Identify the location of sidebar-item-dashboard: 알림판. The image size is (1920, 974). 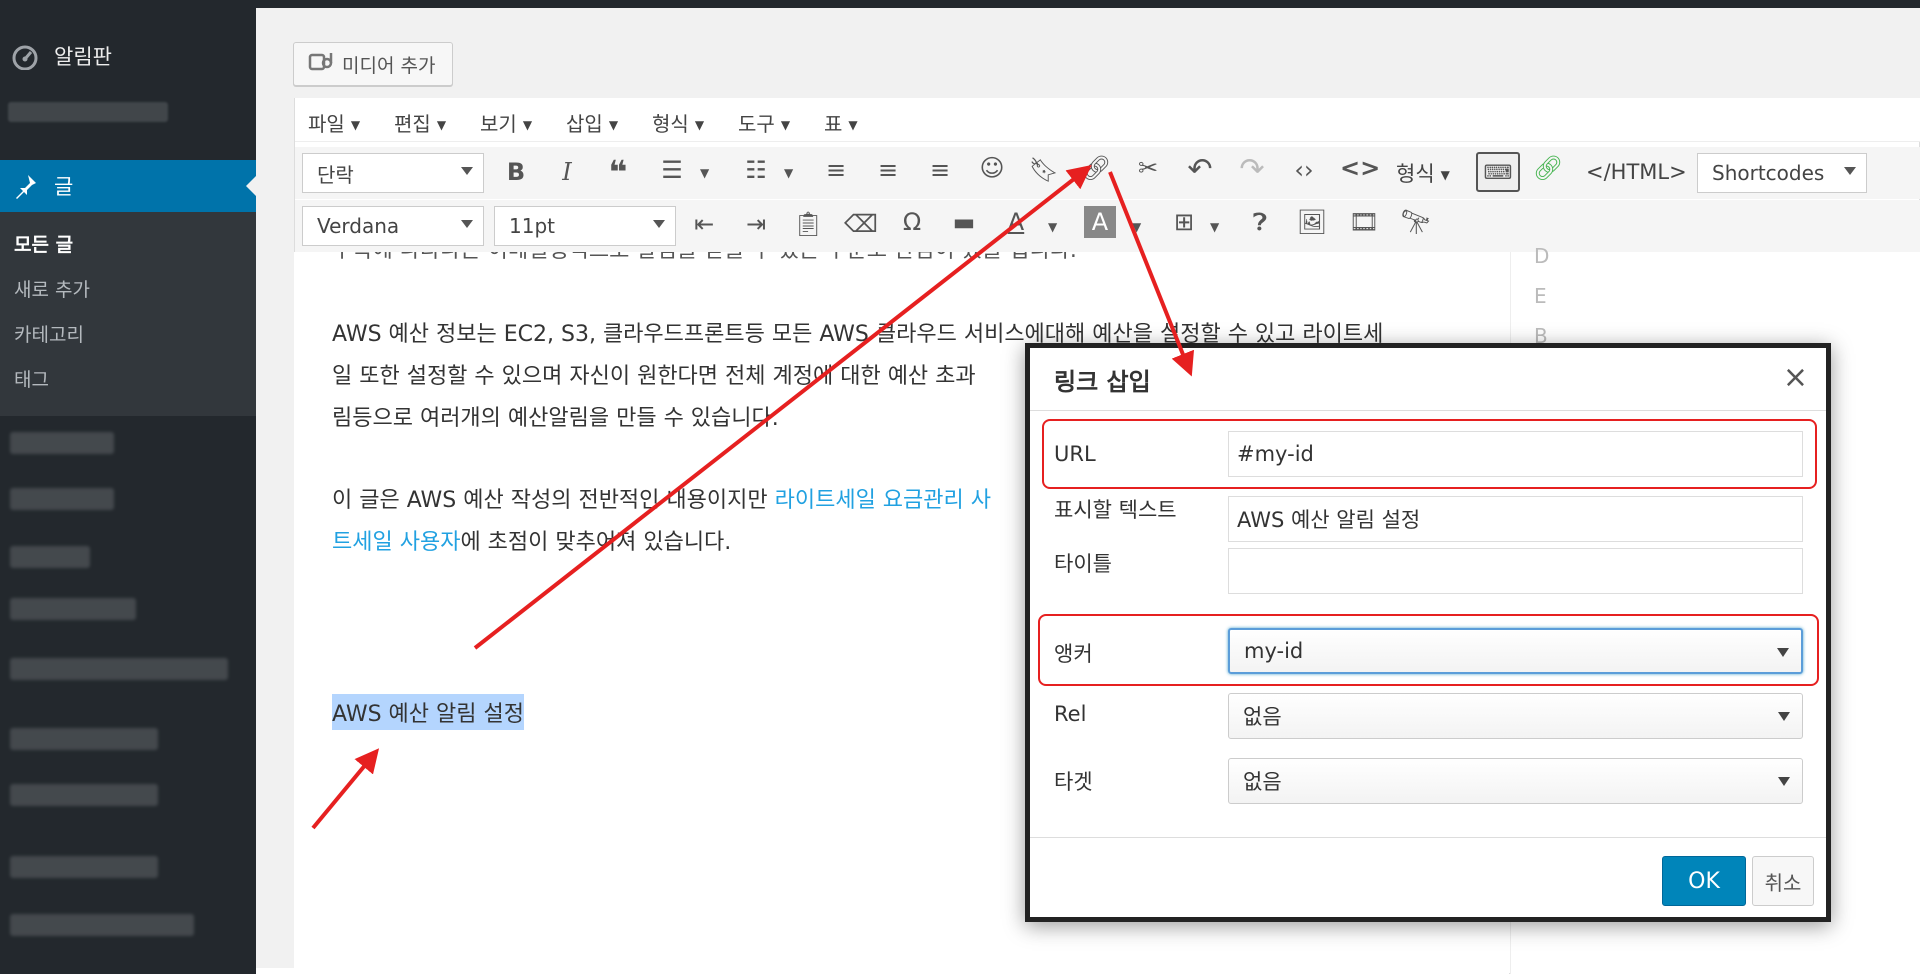
(128, 55).